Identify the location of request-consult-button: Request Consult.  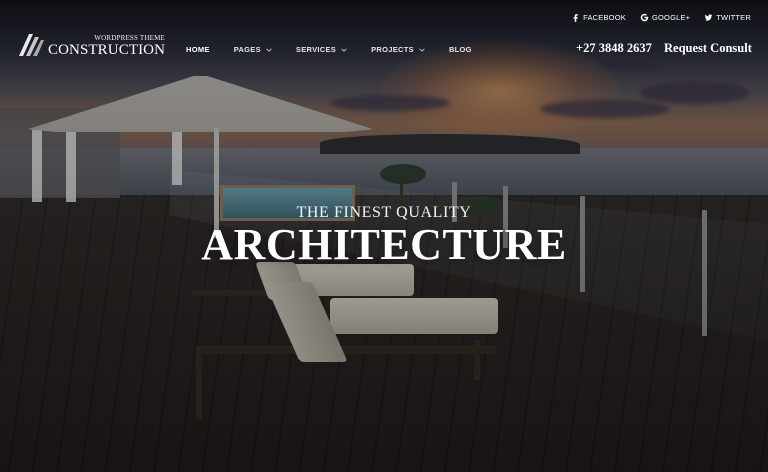
(708, 48).